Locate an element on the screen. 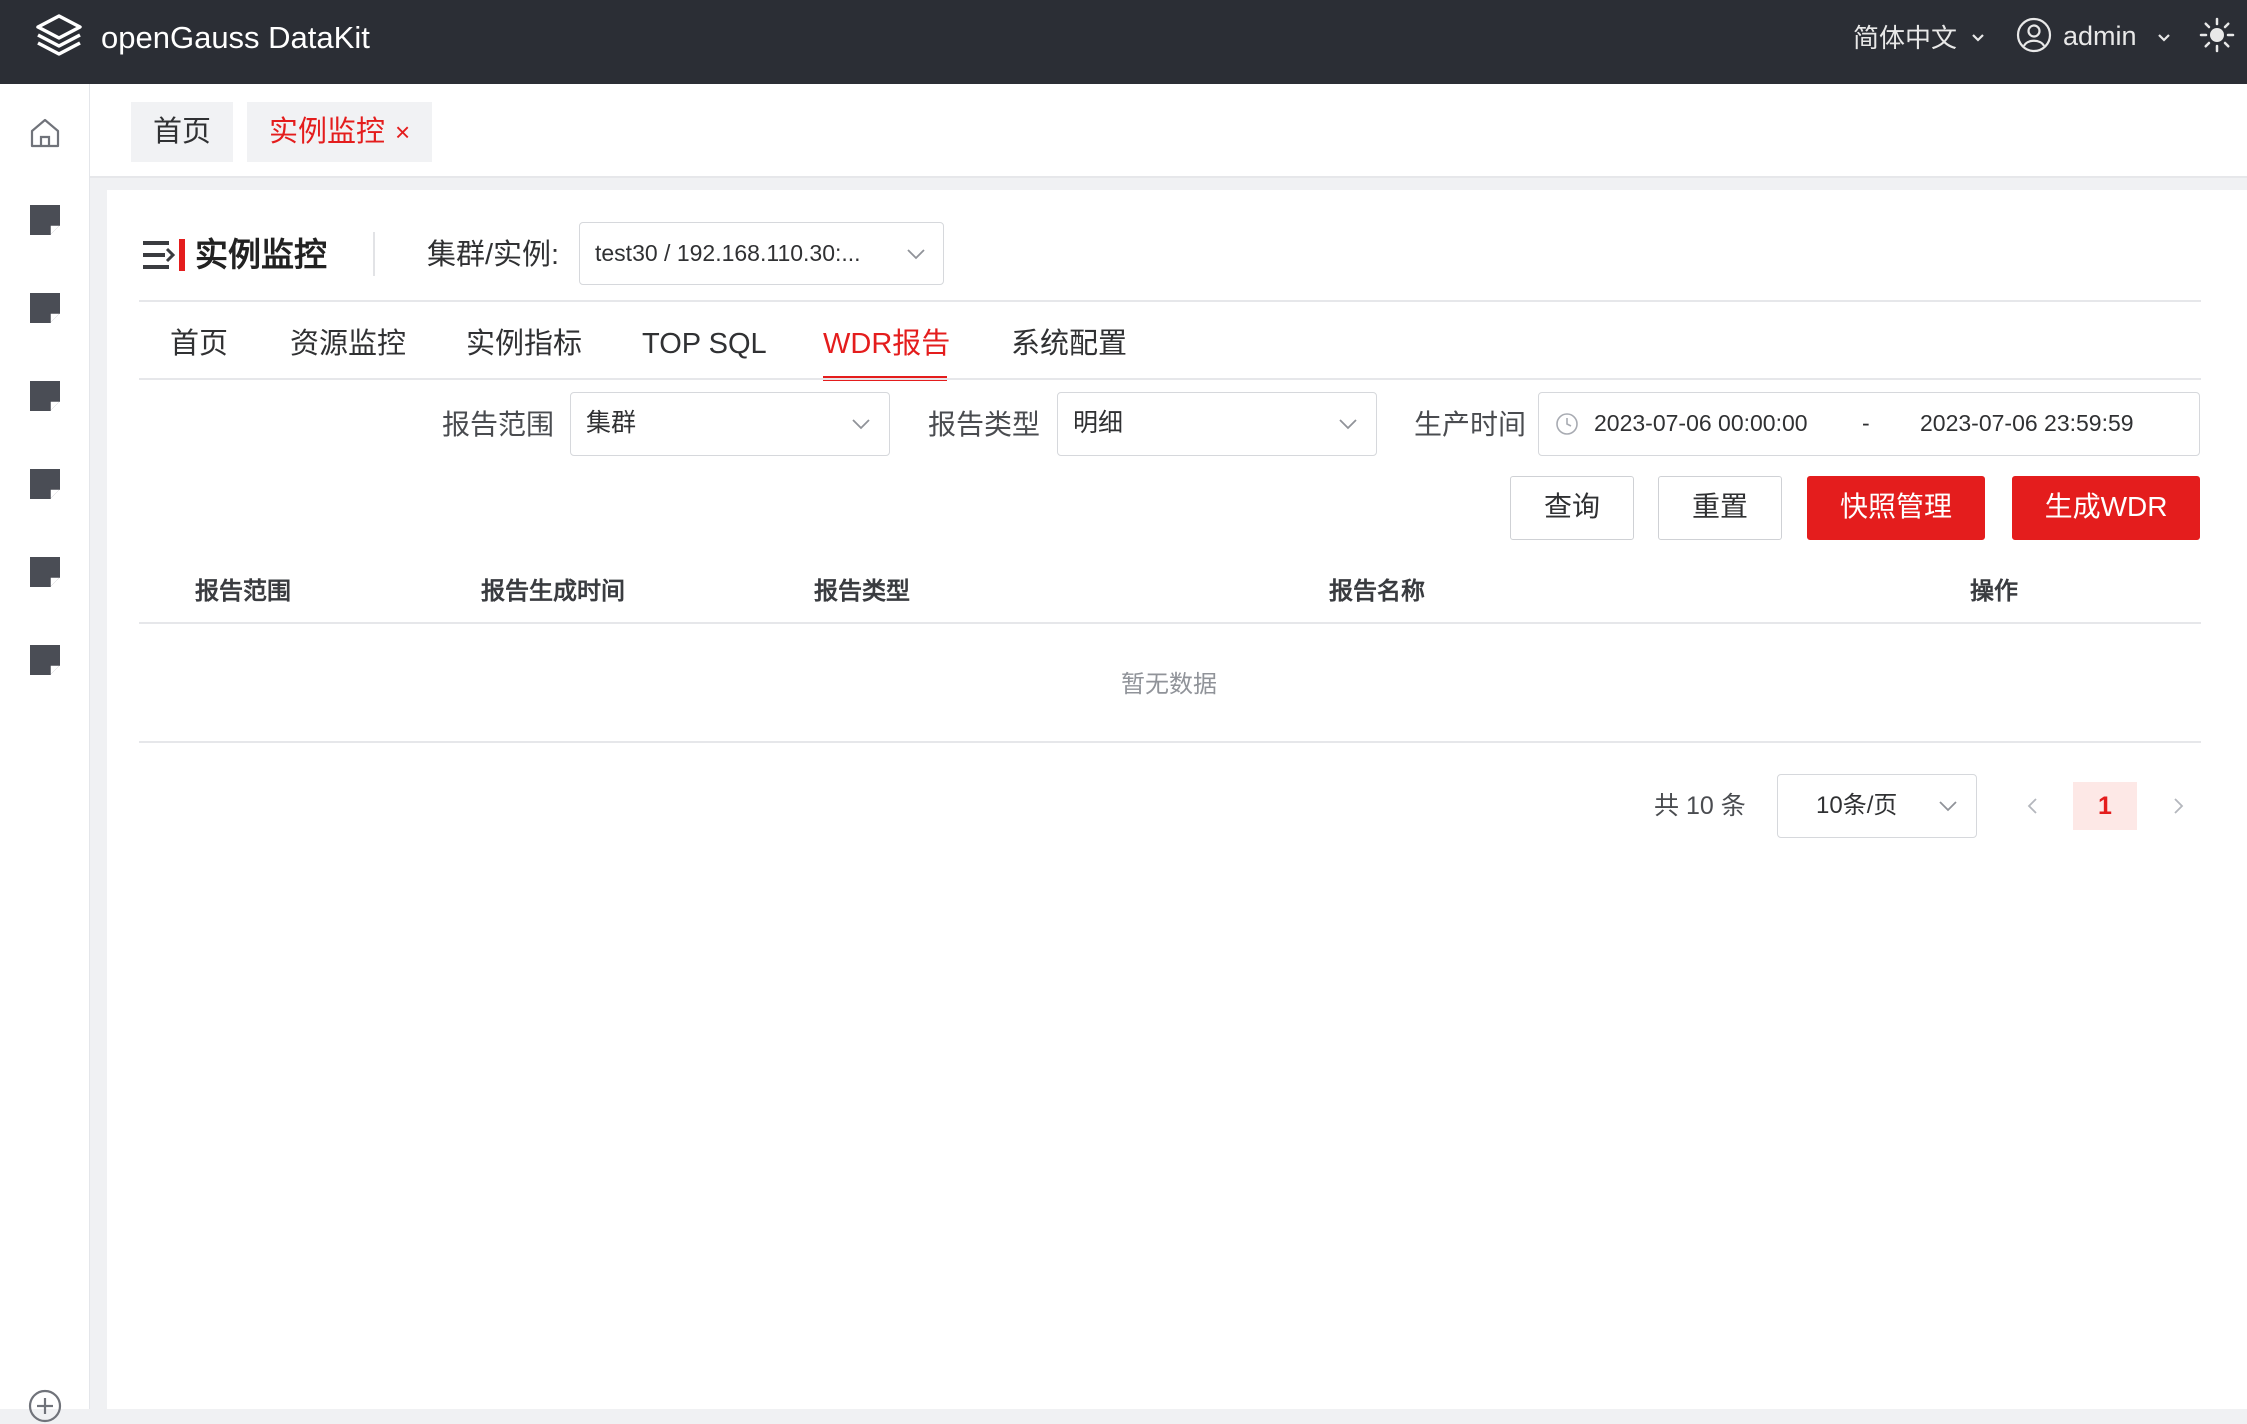  page-tab-label: 实例监控 is located at coordinates (327, 132).